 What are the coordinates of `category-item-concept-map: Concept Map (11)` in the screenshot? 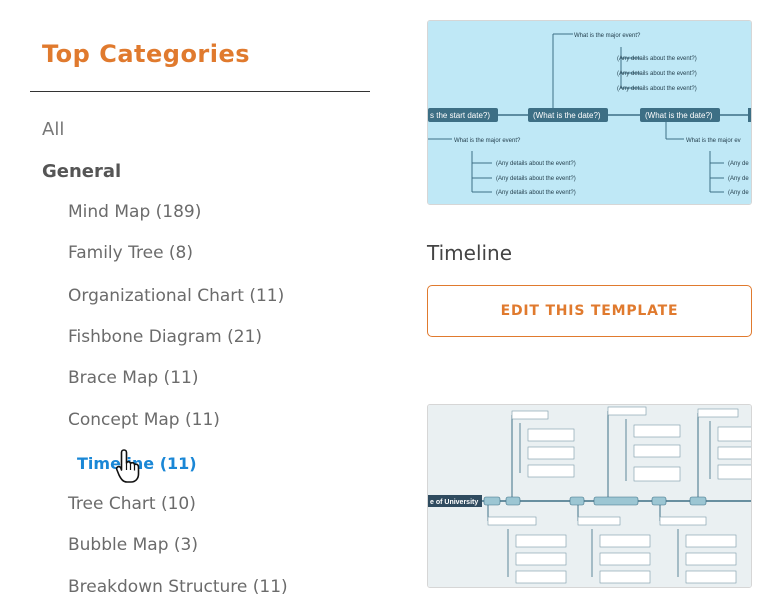 It's located at (144, 420).